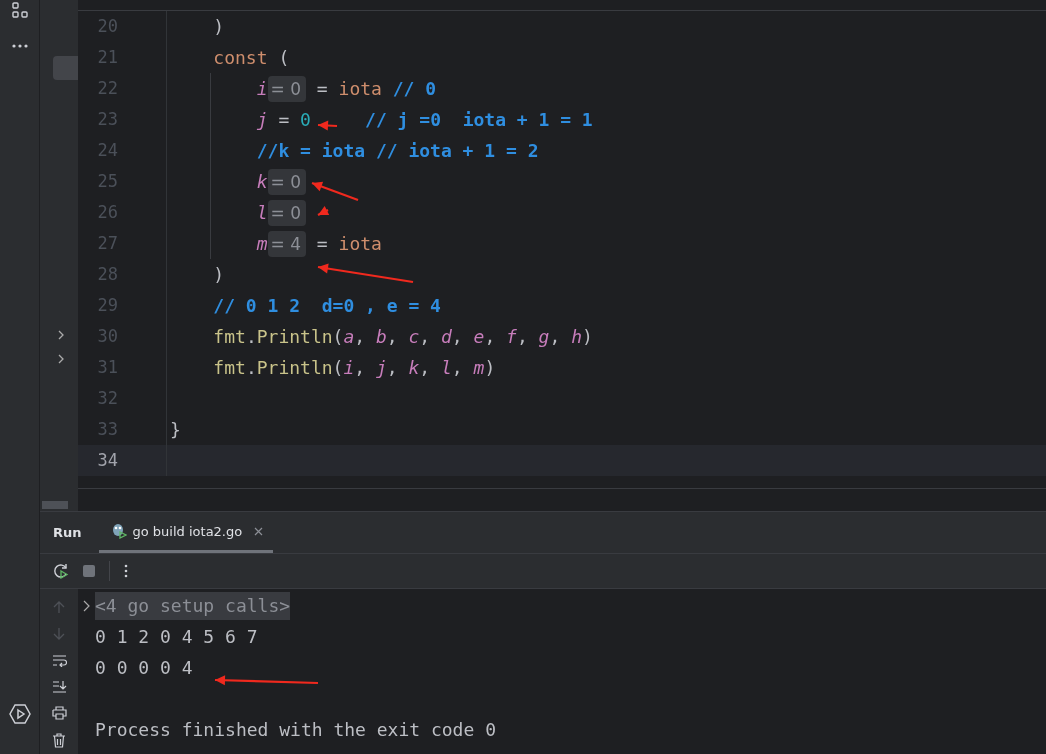 This screenshot has width=1046, height=754. Describe the element at coordinates (397, 150) in the screenshot. I see `code-token: //k = iota // iota + 1 = 2` at that location.